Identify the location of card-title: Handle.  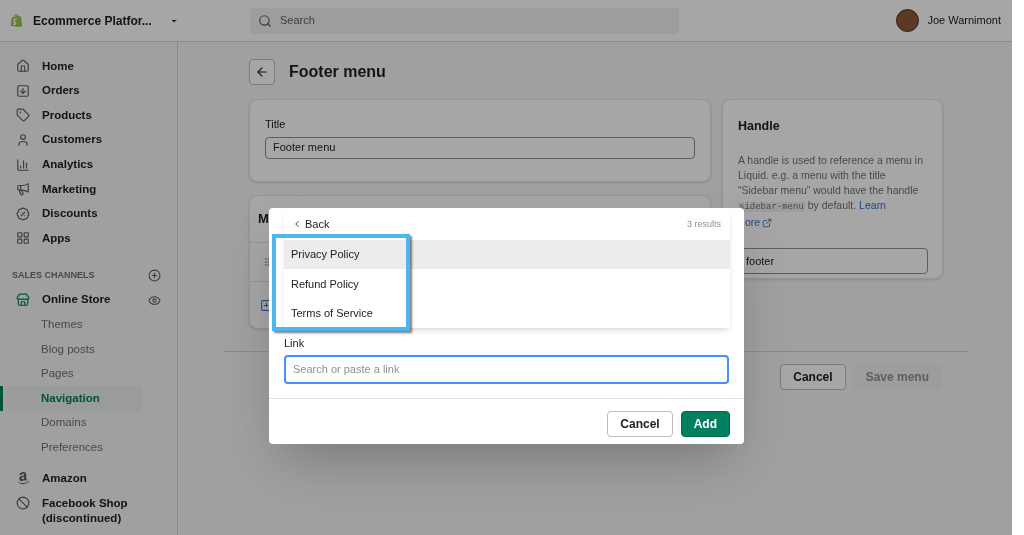
(759, 126).